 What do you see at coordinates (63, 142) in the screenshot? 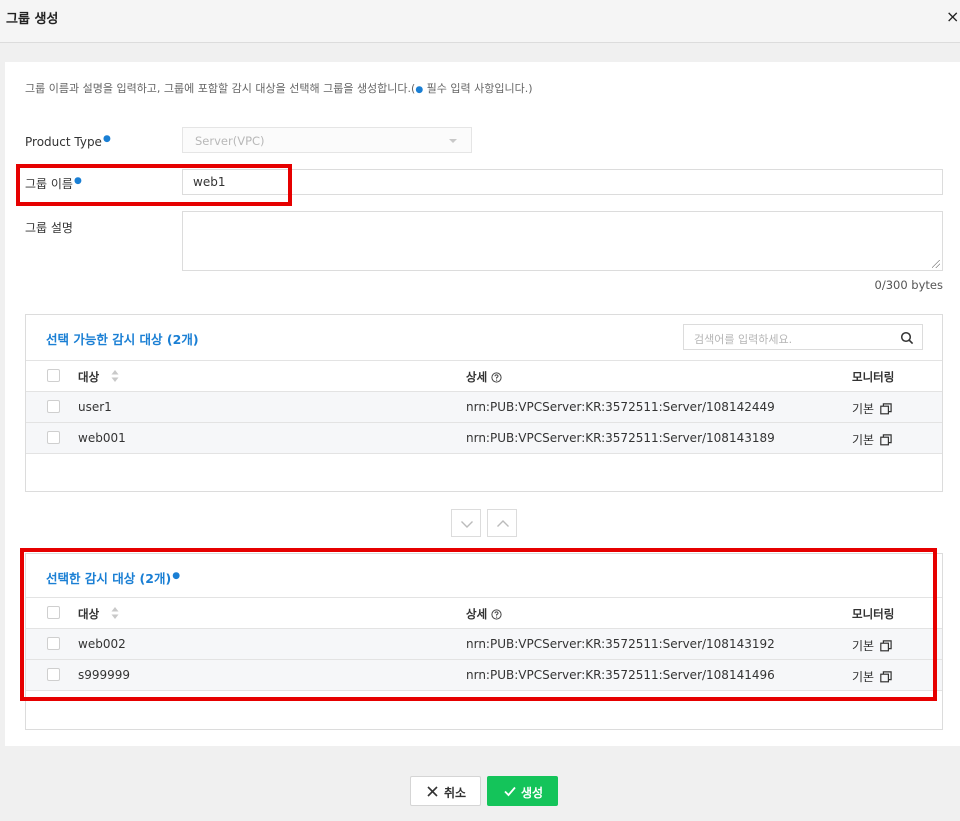
I see `product-type-label-text: Product Type` at bounding box center [63, 142].